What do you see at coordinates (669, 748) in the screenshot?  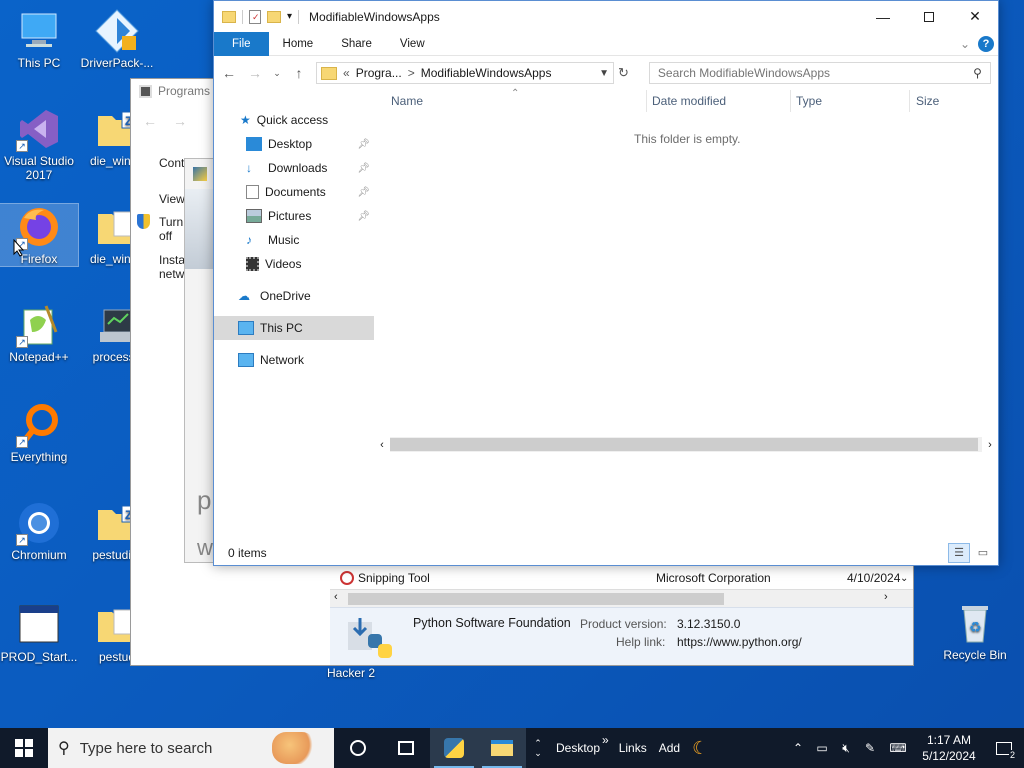 I see `toolbar-add: Add` at bounding box center [669, 748].